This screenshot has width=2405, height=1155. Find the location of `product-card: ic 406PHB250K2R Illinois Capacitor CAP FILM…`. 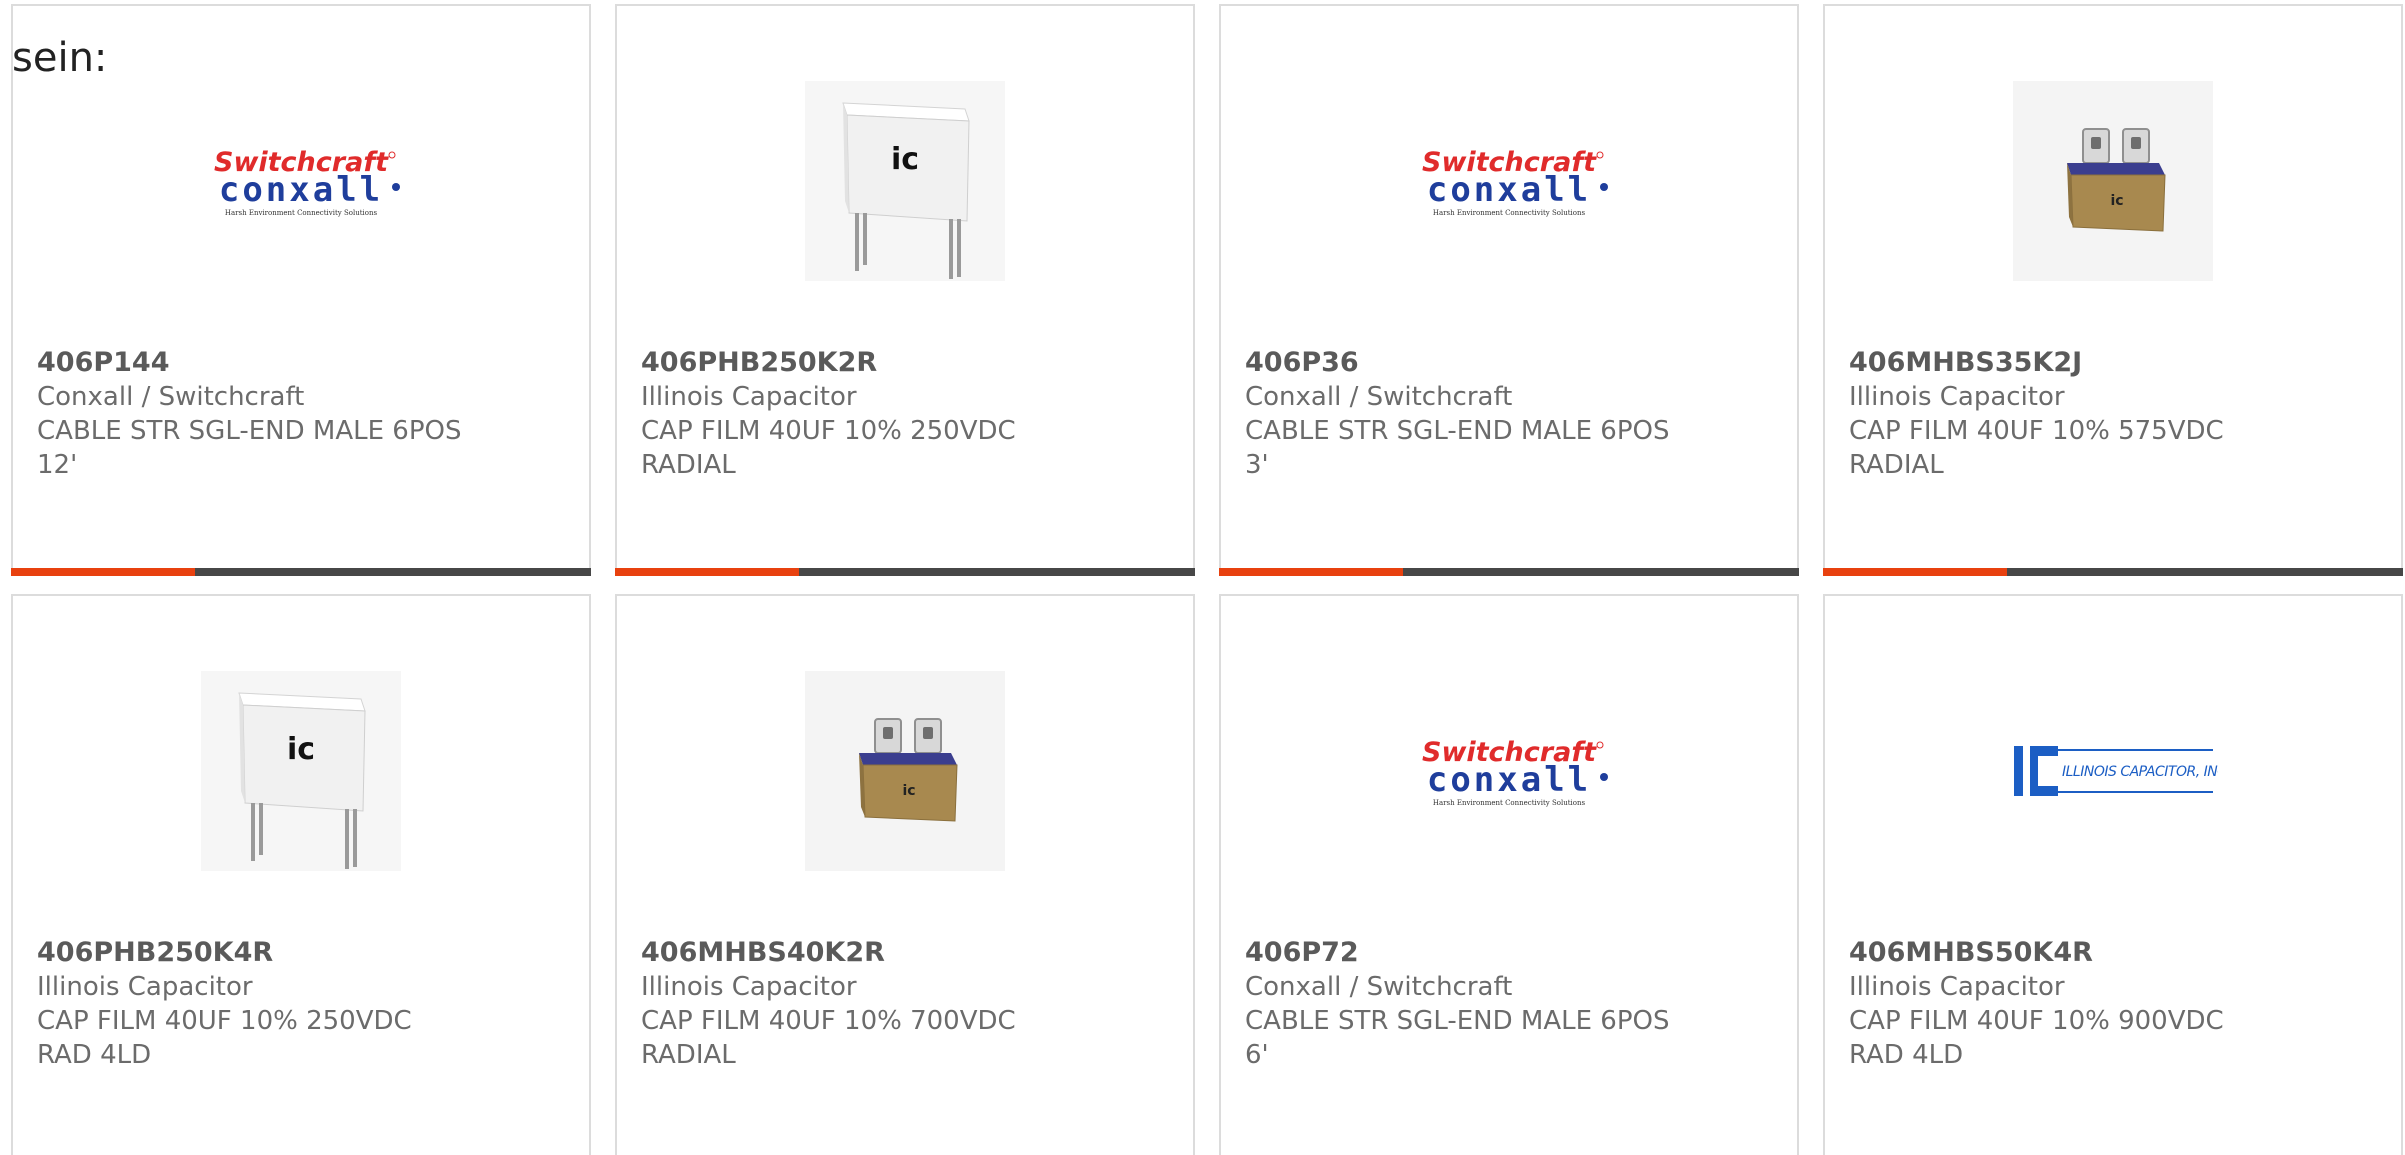

product-card: ic 406PHB250K2R Illinois Capacitor CAP FILM… is located at coordinates (905, 290).